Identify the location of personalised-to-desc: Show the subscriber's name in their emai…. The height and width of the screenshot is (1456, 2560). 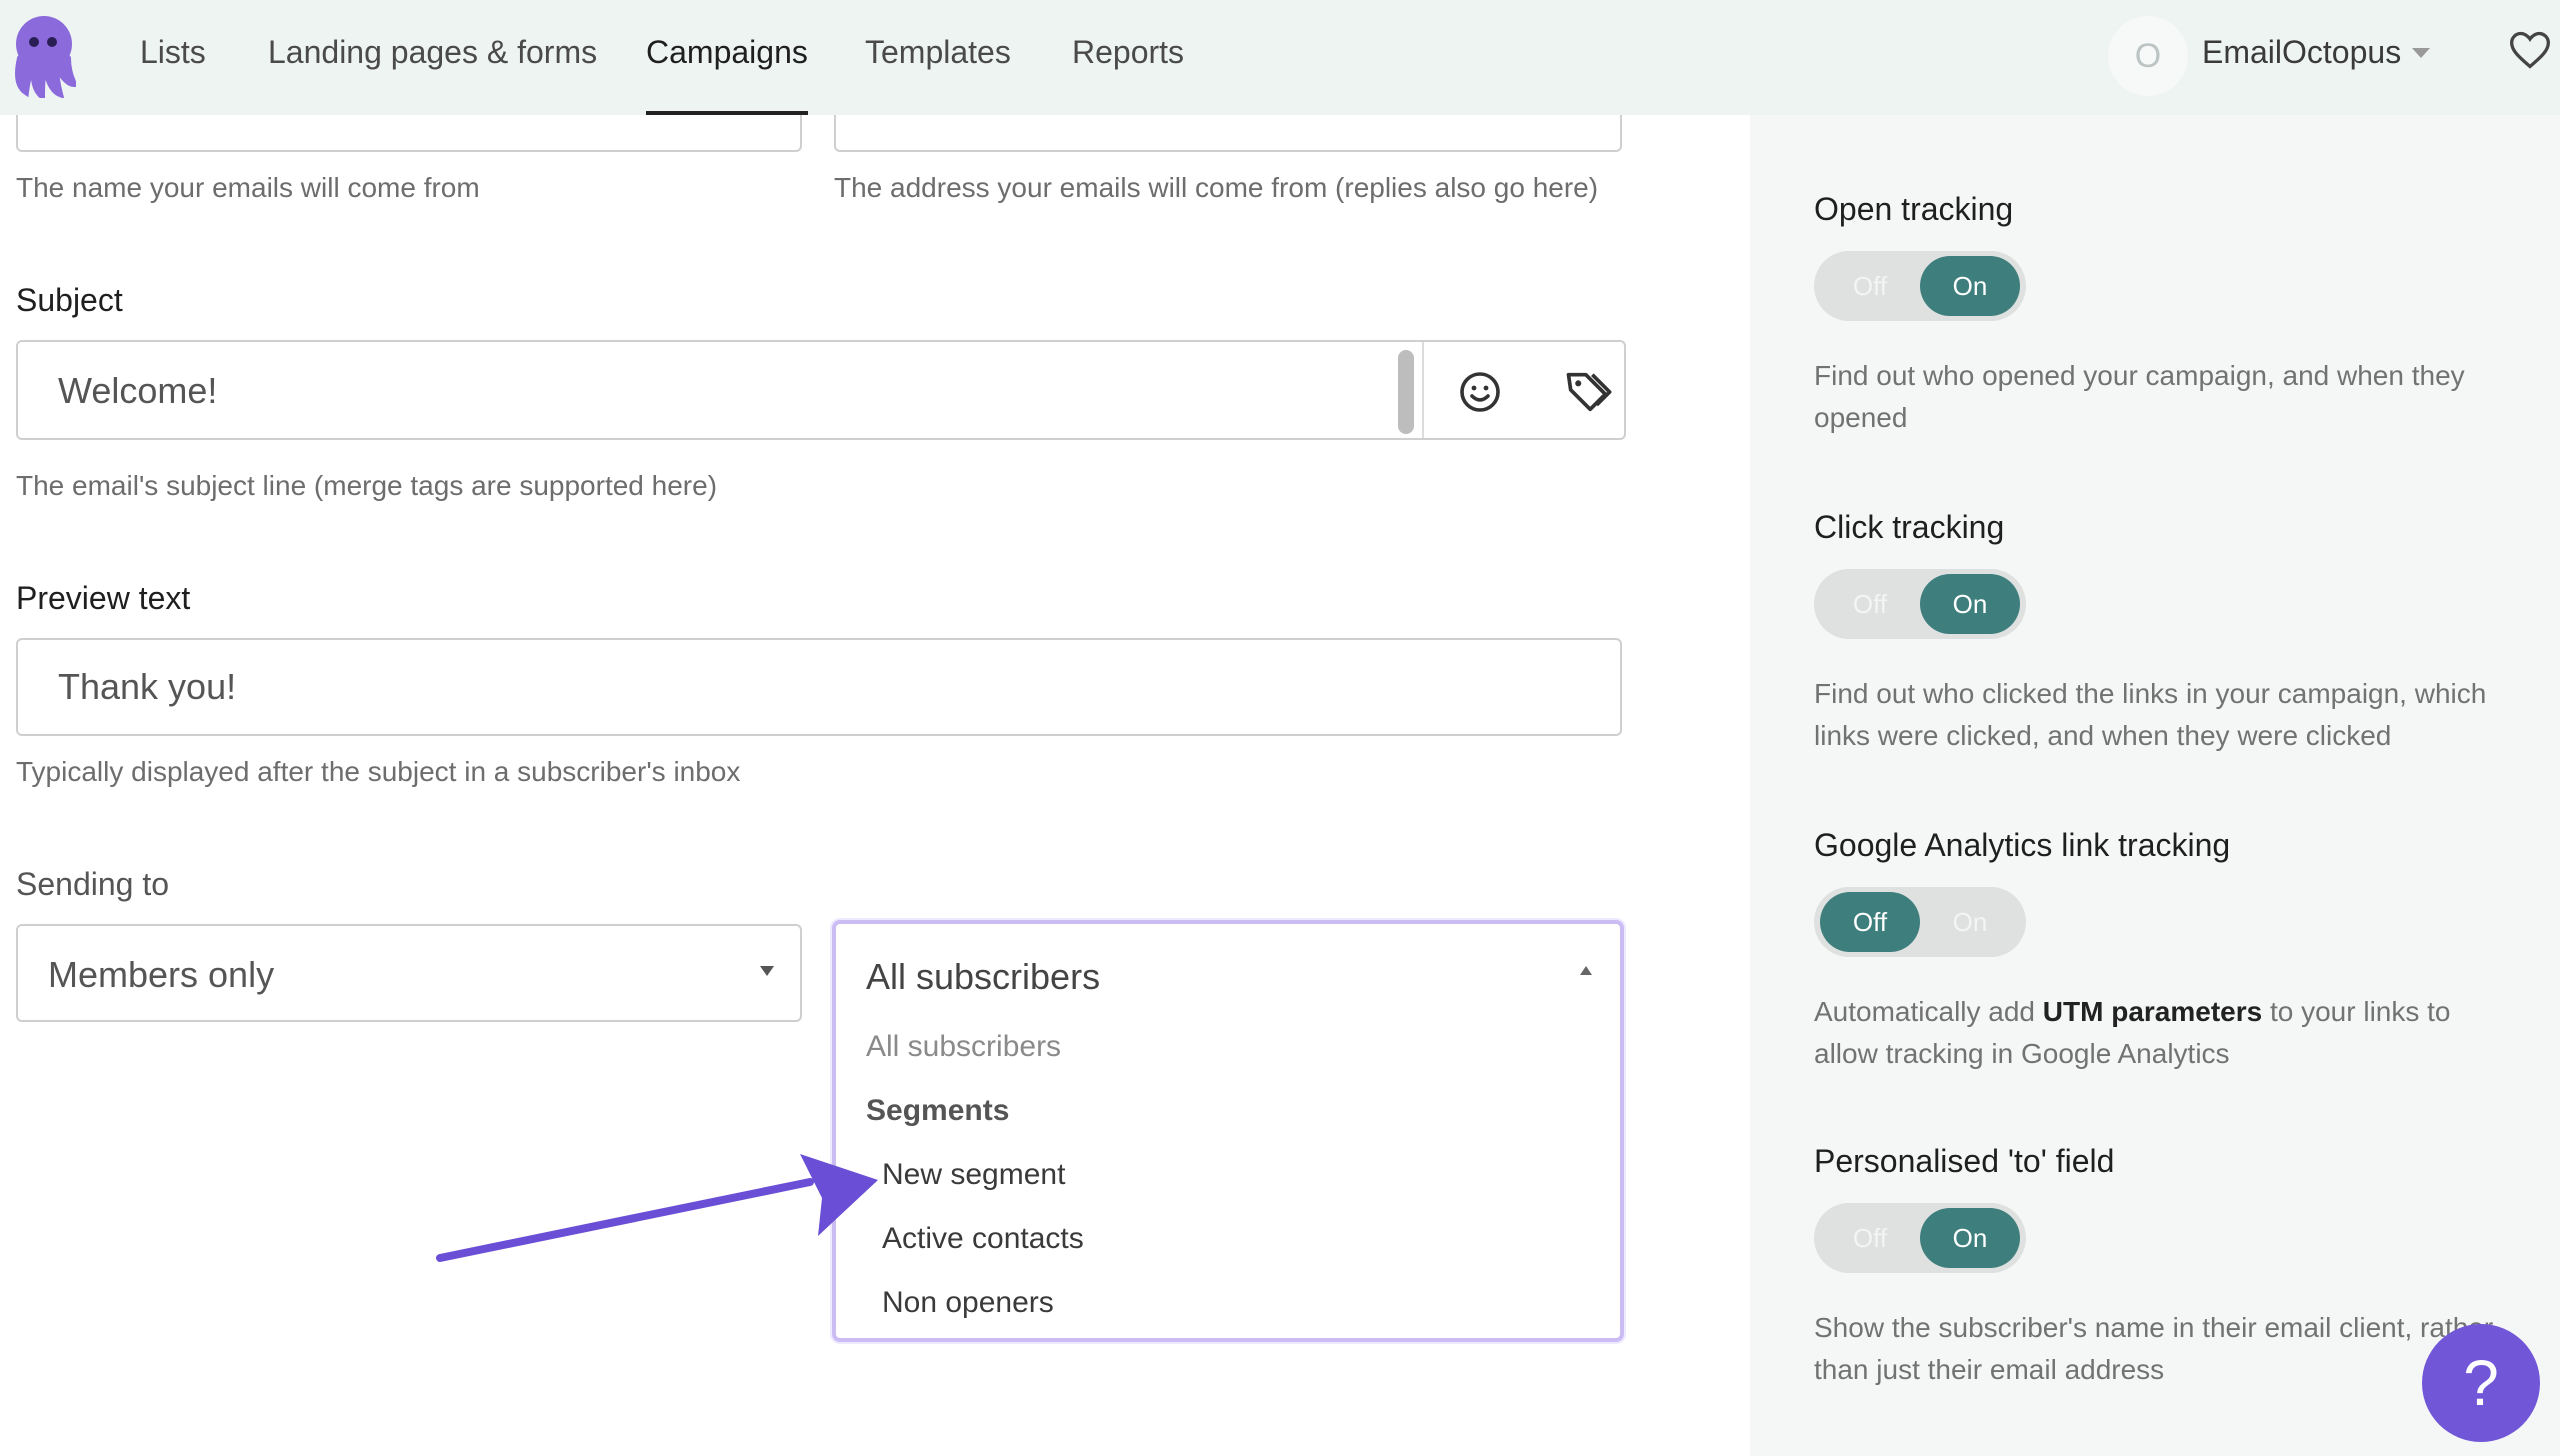
(2154, 1348).